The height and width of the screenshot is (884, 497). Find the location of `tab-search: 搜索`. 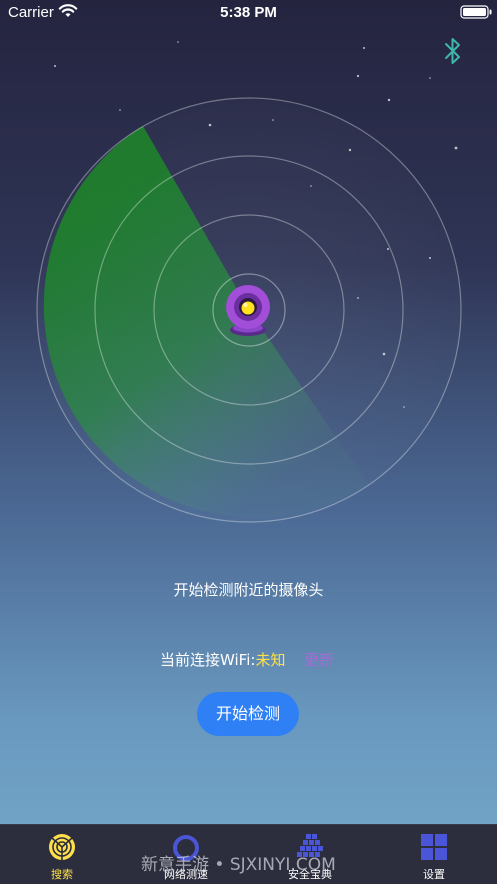

tab-search: 搜索 is located at coordinates (62, 854).